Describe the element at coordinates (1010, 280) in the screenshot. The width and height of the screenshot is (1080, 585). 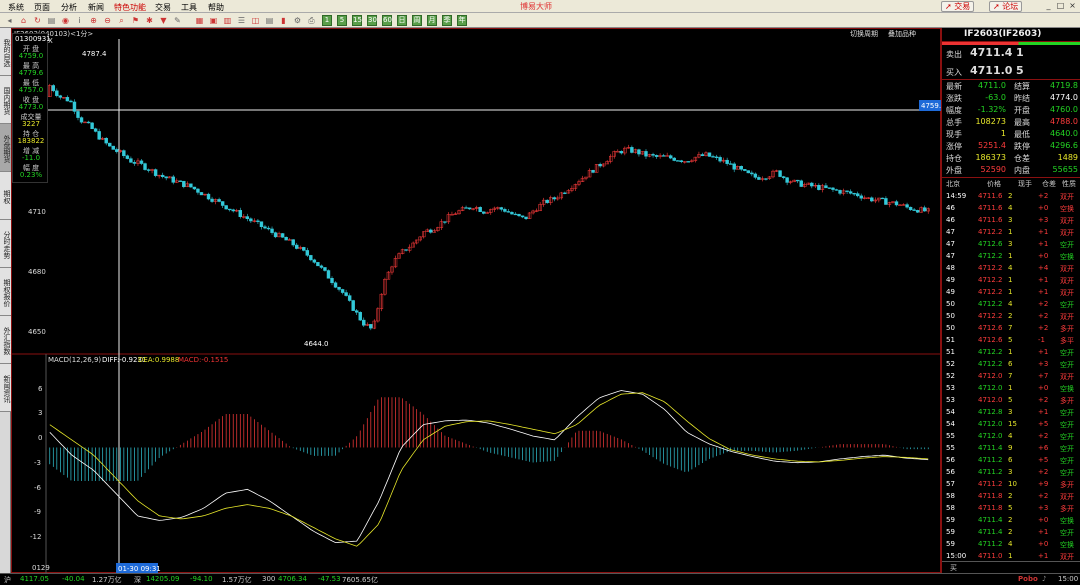
I see `tick-volume: 1` at that location.